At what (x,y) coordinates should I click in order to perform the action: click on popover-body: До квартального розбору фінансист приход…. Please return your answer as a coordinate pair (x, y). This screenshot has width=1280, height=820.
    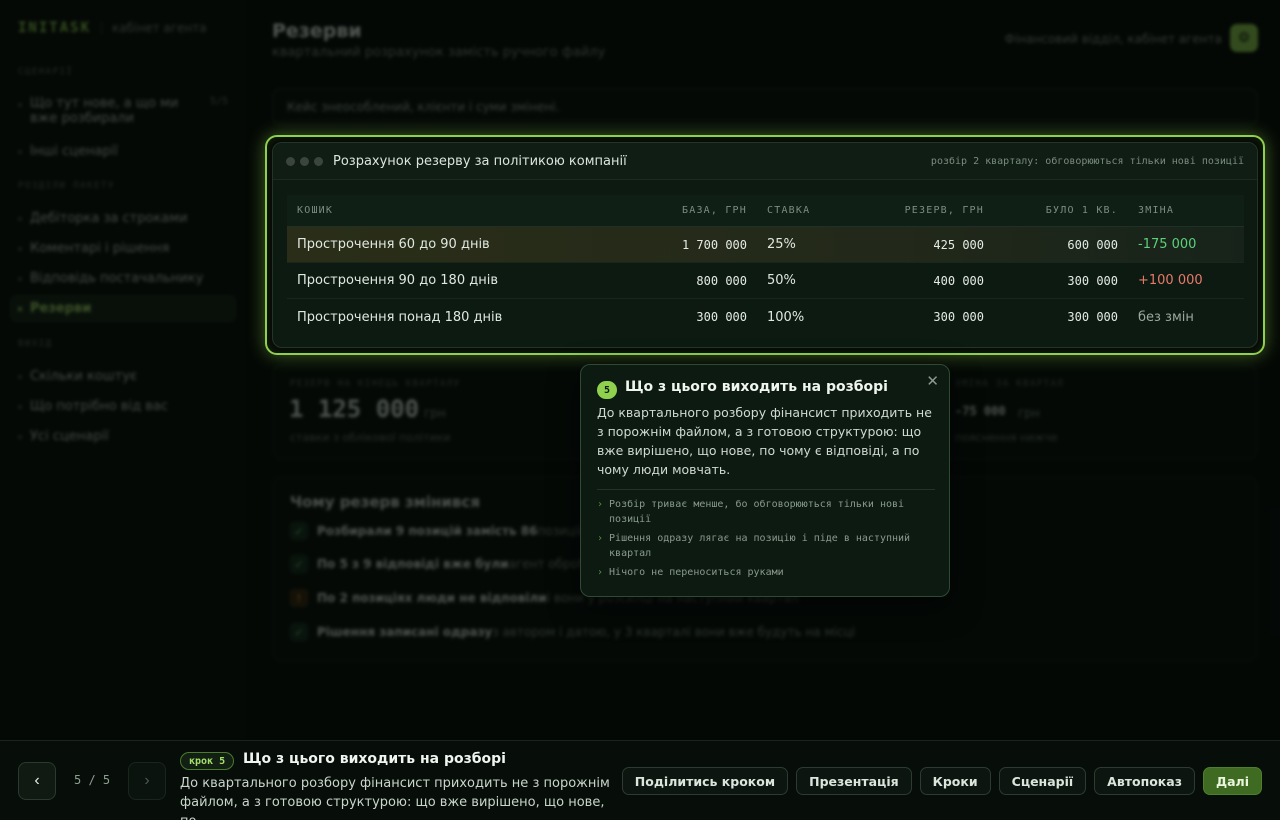
    Looking at the image, I should click on (764, 441).